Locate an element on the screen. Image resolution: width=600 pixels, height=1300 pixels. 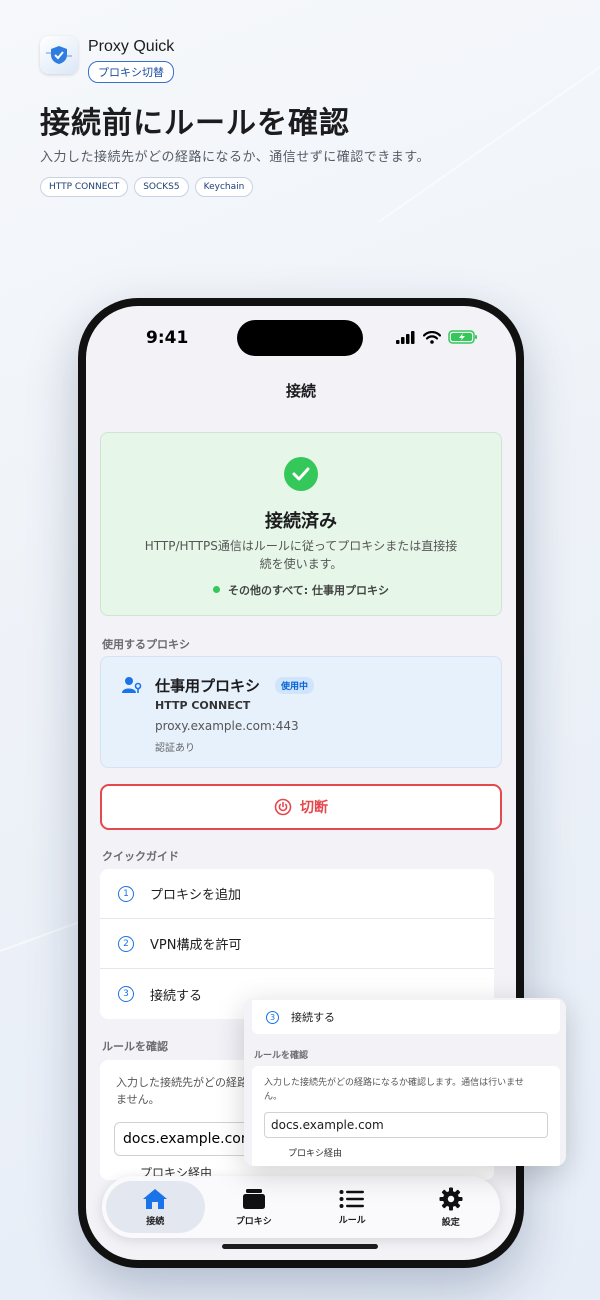
proxy-type: HTTP CONNECT is located at coordinates (203, 705).